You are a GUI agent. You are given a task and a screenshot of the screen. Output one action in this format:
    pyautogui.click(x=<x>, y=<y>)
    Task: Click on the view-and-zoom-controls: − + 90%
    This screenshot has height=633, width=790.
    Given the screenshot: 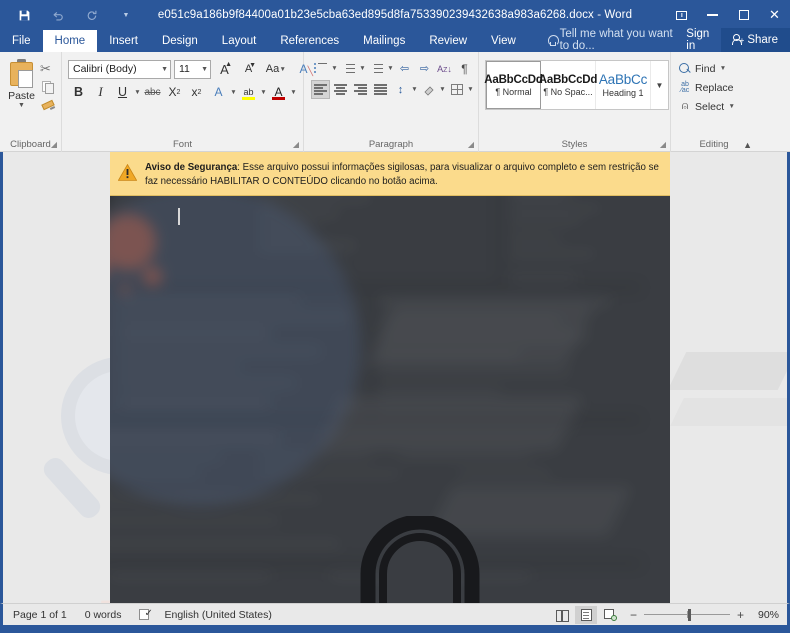 What is the action you would take?
    pyautogui.click(x=665, y=614)
    